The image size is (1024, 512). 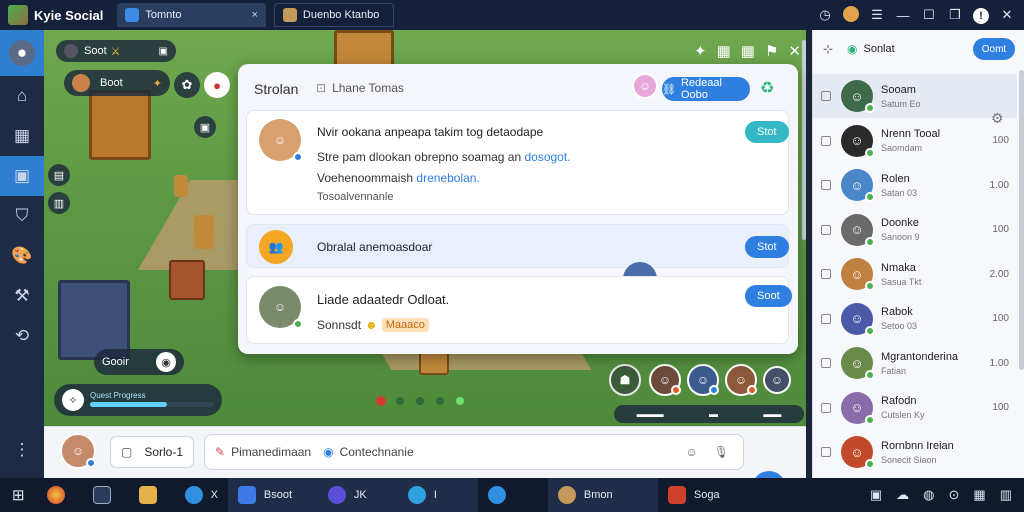 I want to click on alert-icon: ●, so click(x=217, y=85).